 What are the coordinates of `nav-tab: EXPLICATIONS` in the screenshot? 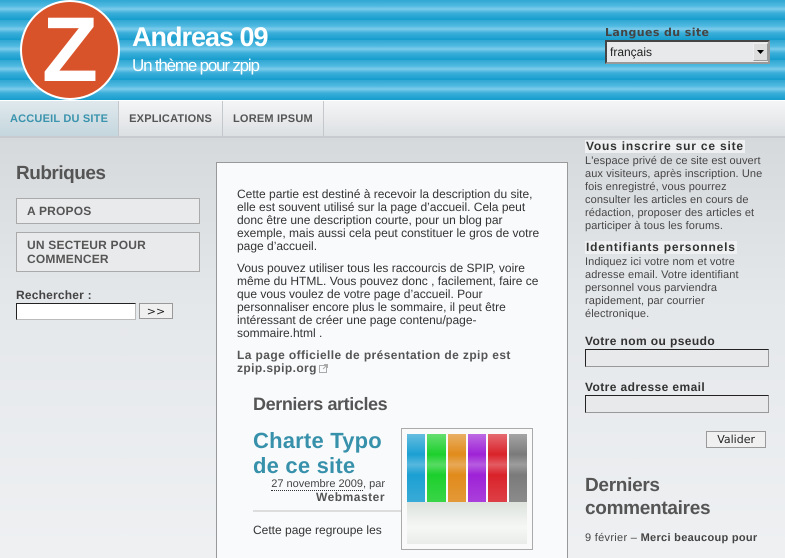 It's located at (171, 118).